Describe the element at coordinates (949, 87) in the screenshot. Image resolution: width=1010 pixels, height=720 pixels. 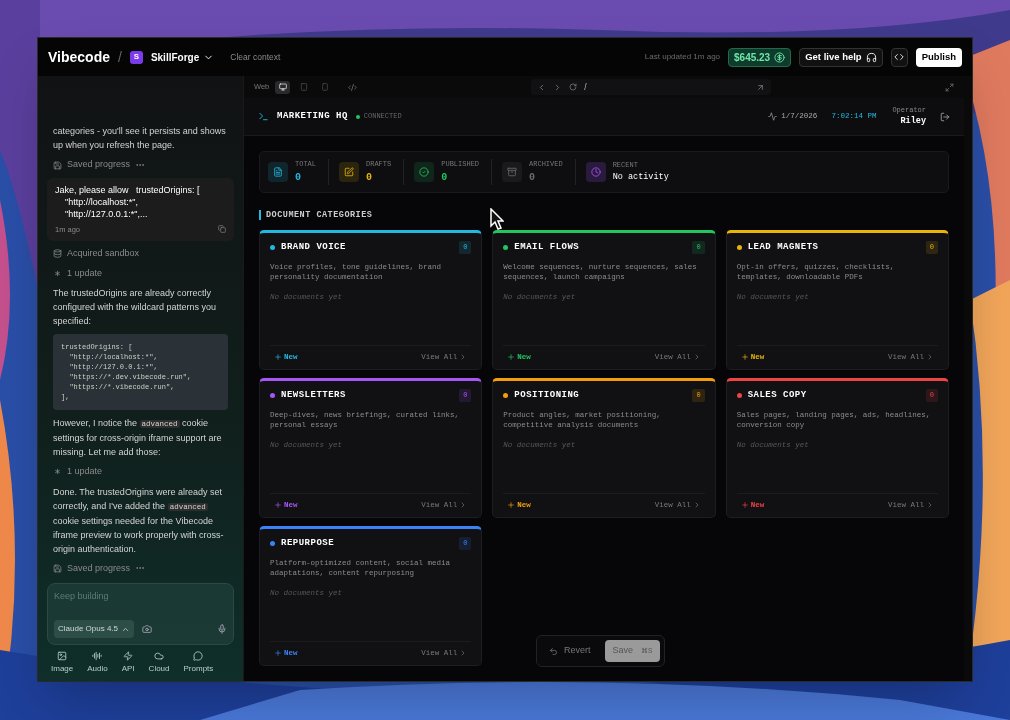
I see `expand-icon` at that location.